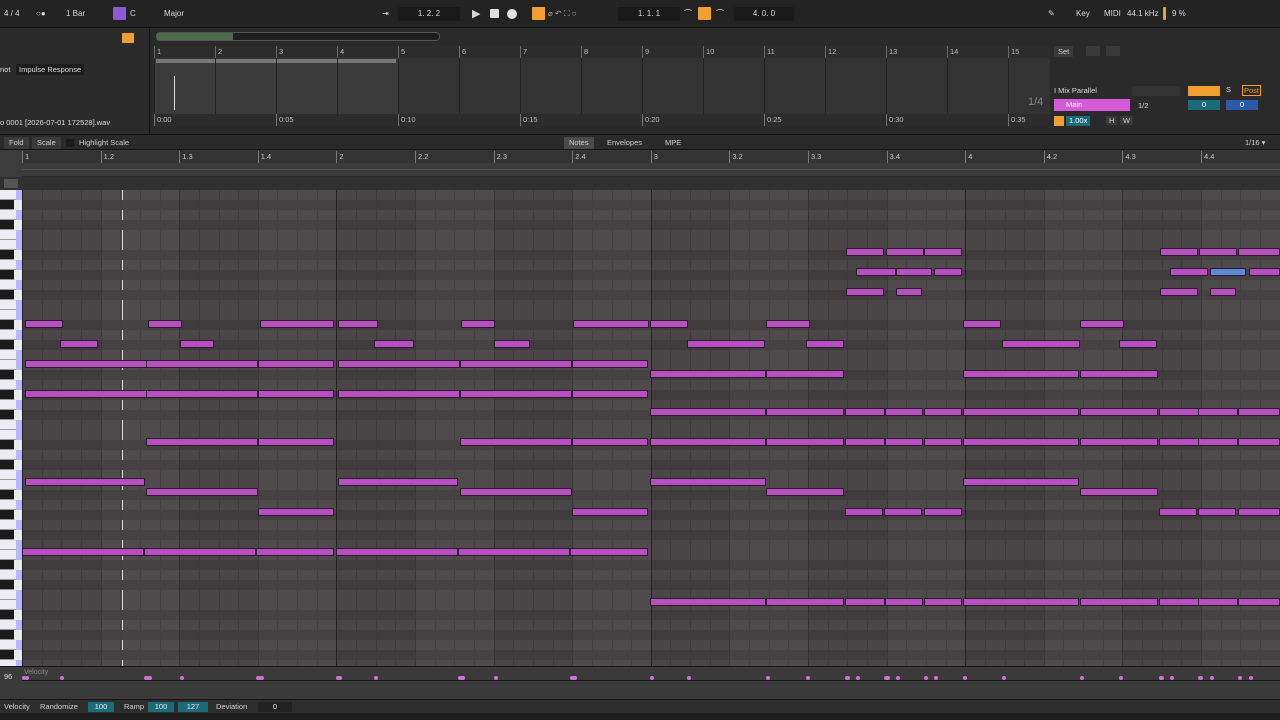 The height and width of the screenshot is (720, 1280). I want to click on pan-value: 0, so click(1242, 105).